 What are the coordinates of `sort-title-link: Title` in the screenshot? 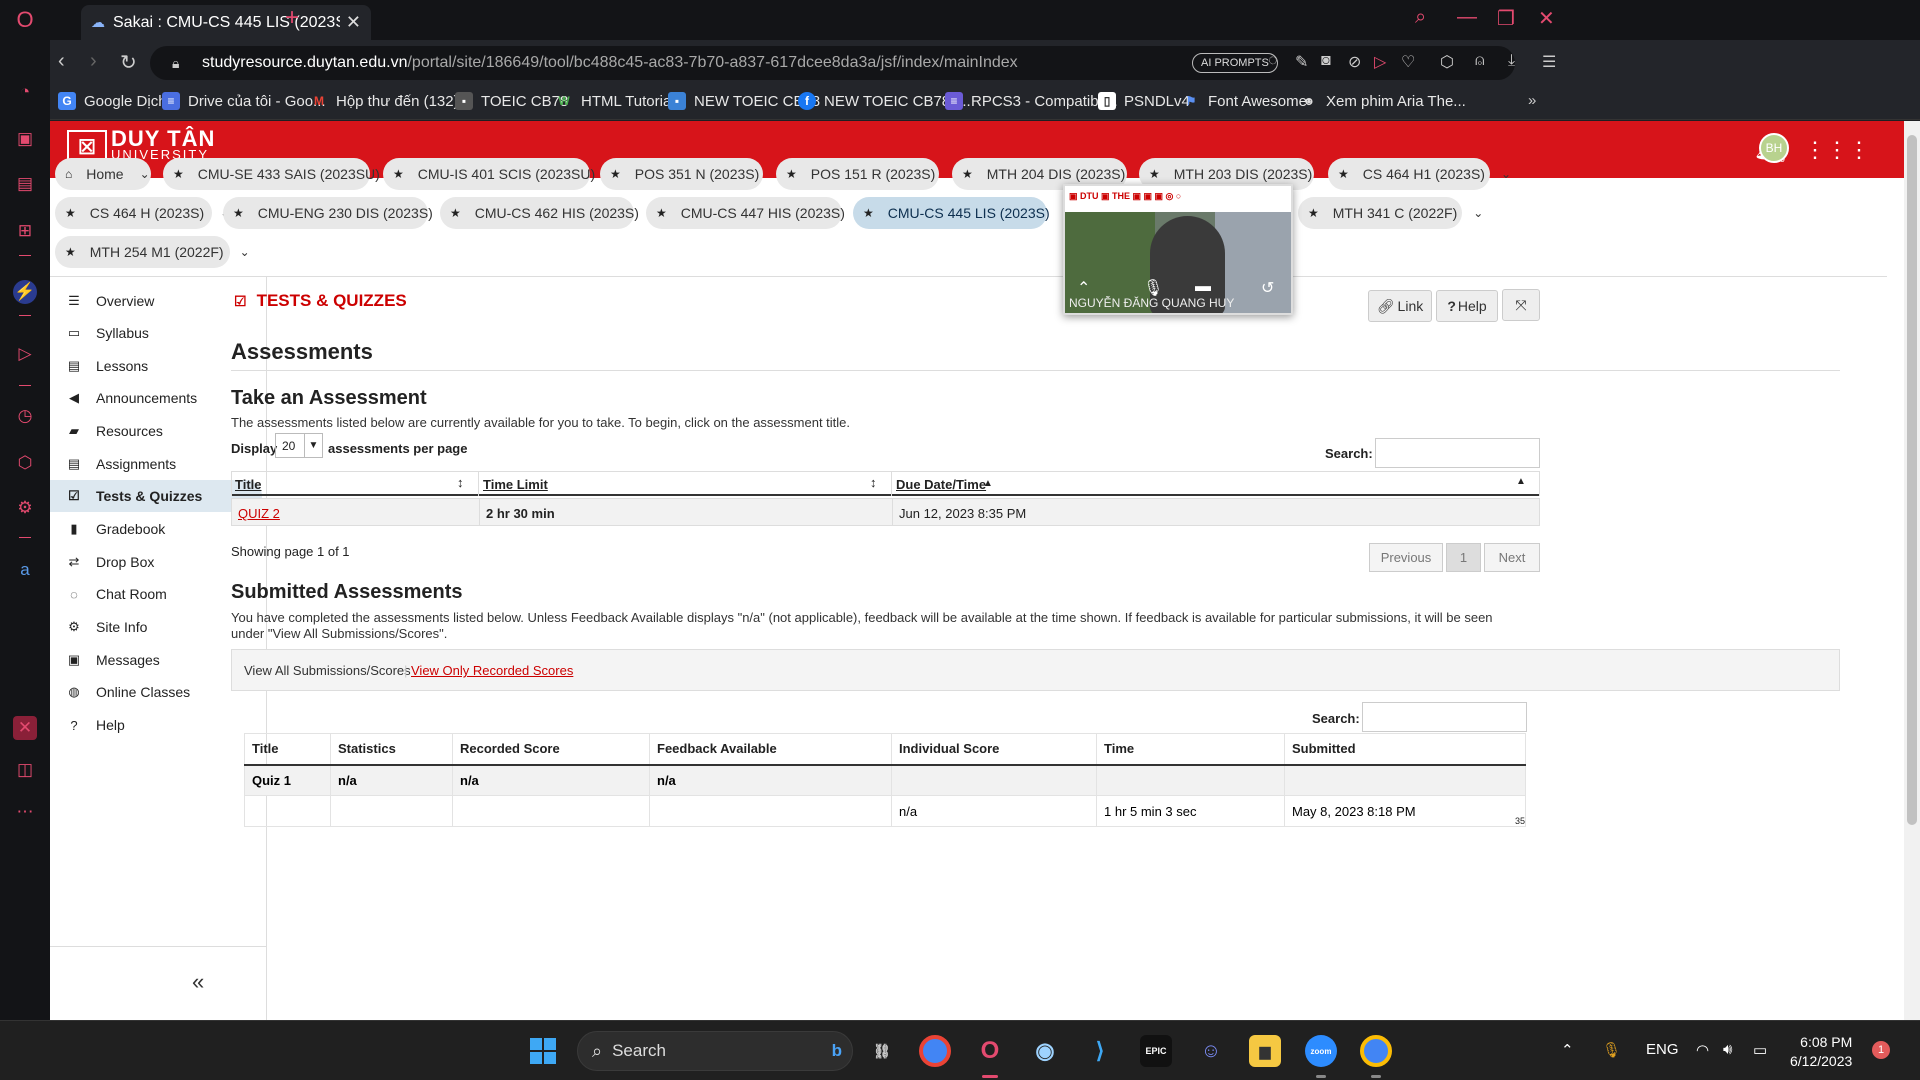 It's located at (248, 484).